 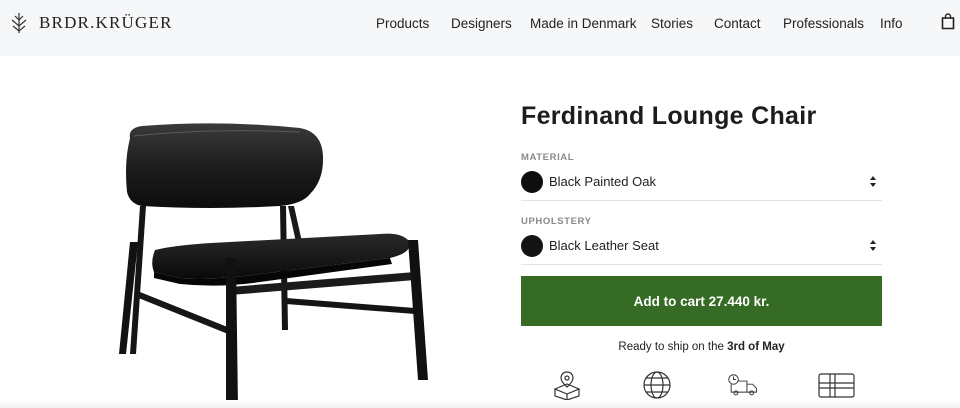 I want to click on nav-item-info: Info, so click(x=891, y=23).